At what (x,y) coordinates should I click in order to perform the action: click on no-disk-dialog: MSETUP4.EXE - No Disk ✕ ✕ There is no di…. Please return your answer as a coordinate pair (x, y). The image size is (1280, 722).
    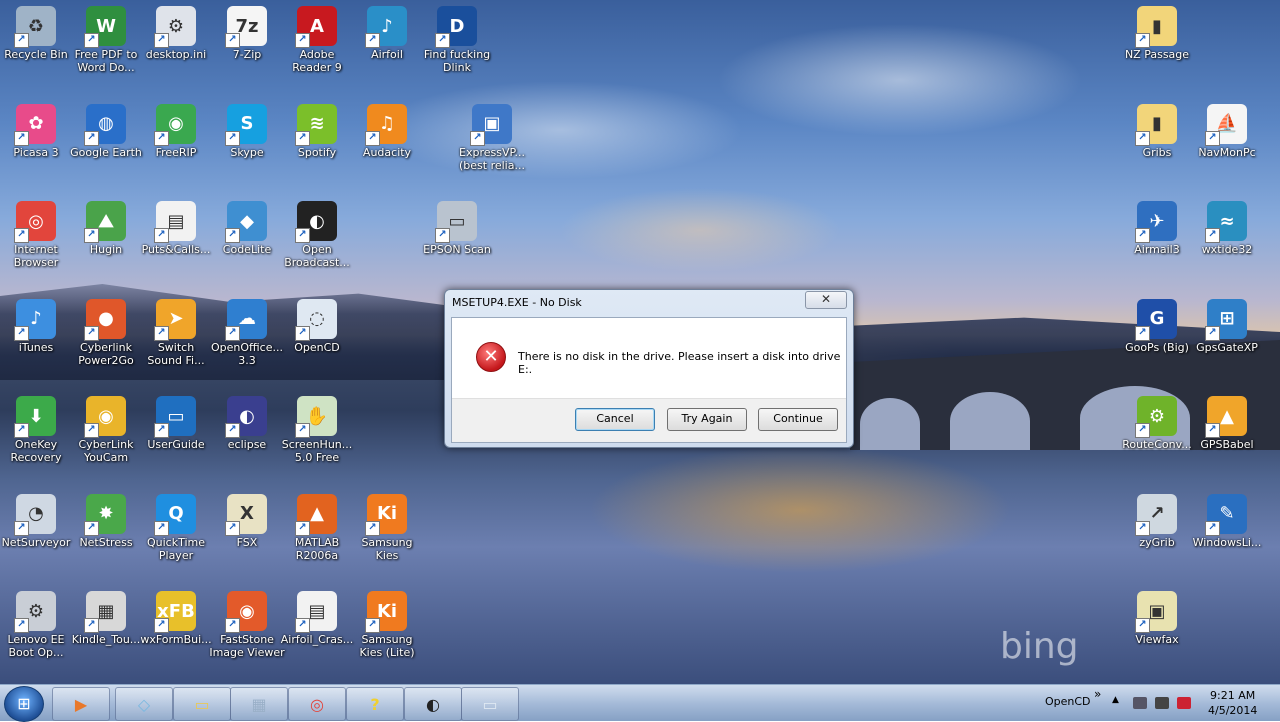
    Looking at the image, I should click on (649, 368).